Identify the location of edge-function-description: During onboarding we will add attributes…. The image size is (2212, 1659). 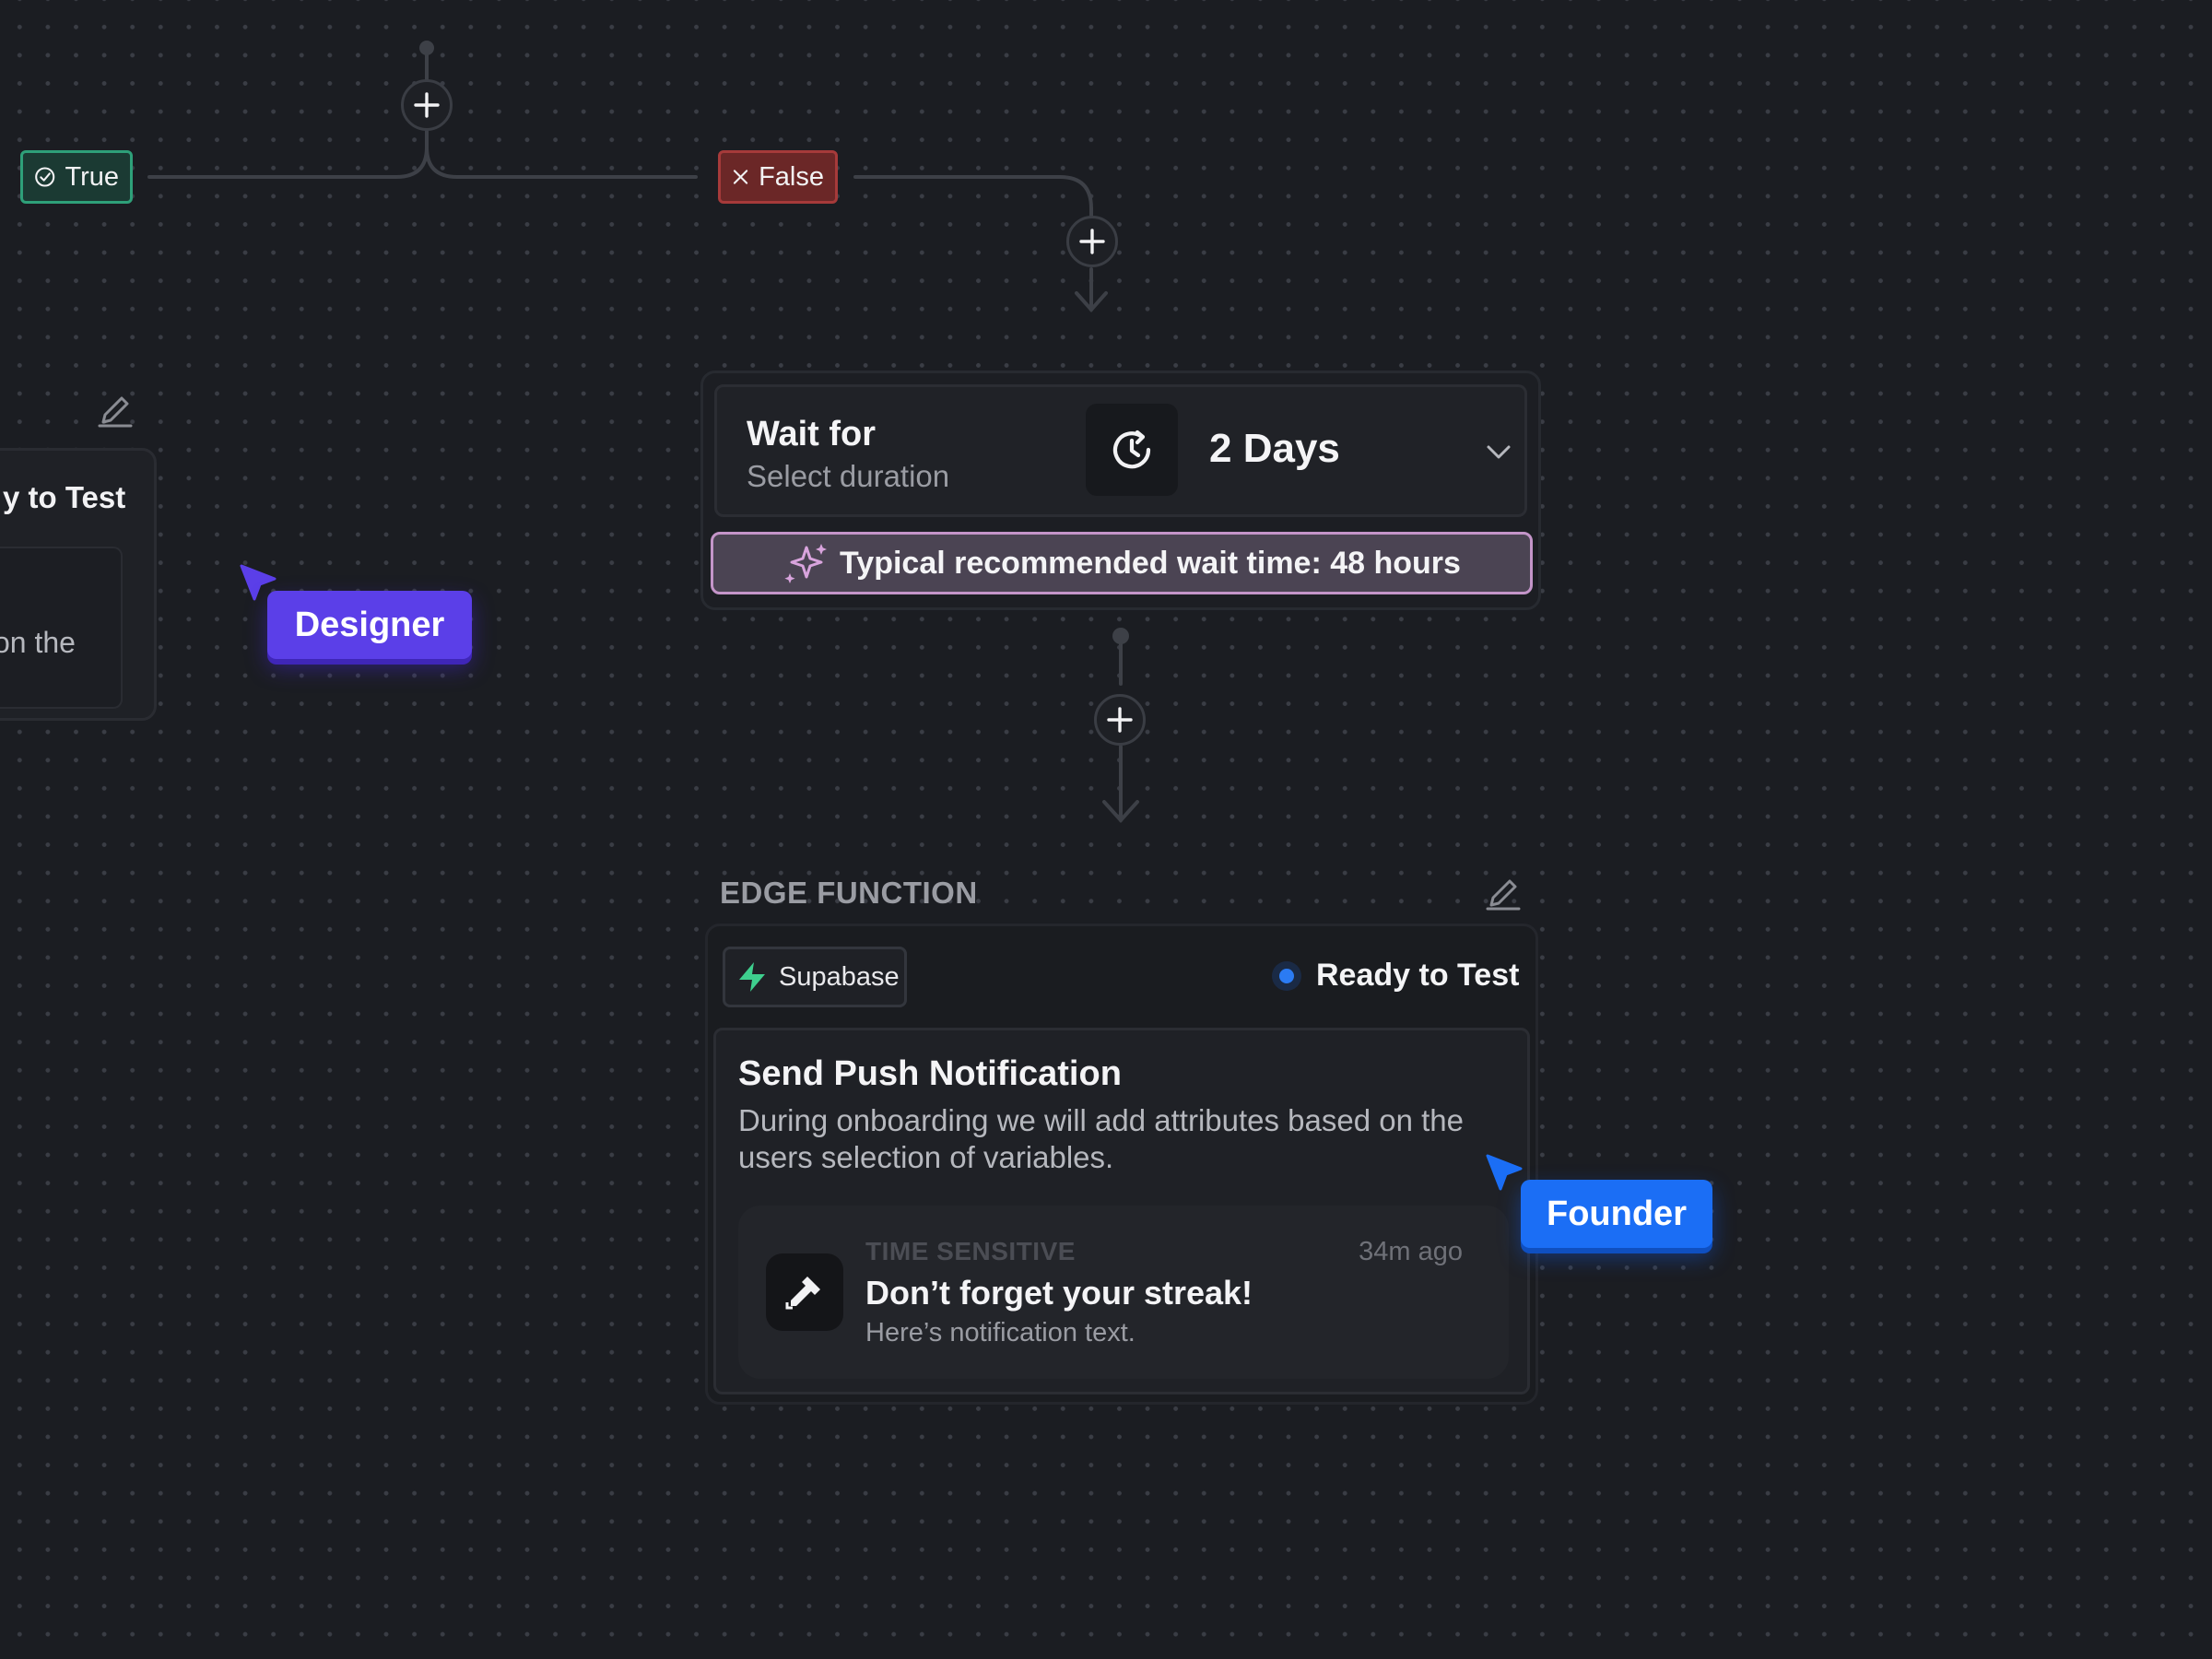
(1101, 1138).